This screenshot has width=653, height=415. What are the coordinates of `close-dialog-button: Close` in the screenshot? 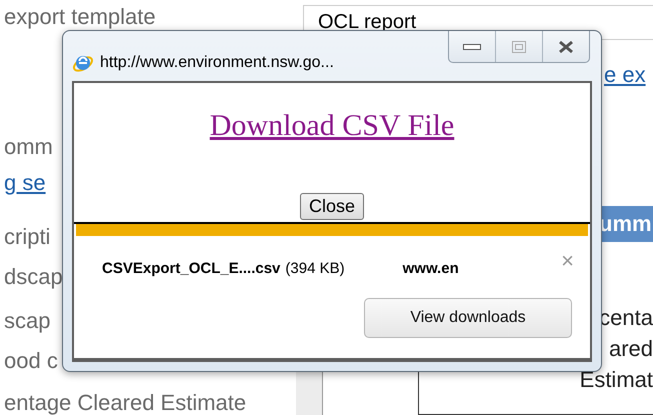 It's located at (332, 206).